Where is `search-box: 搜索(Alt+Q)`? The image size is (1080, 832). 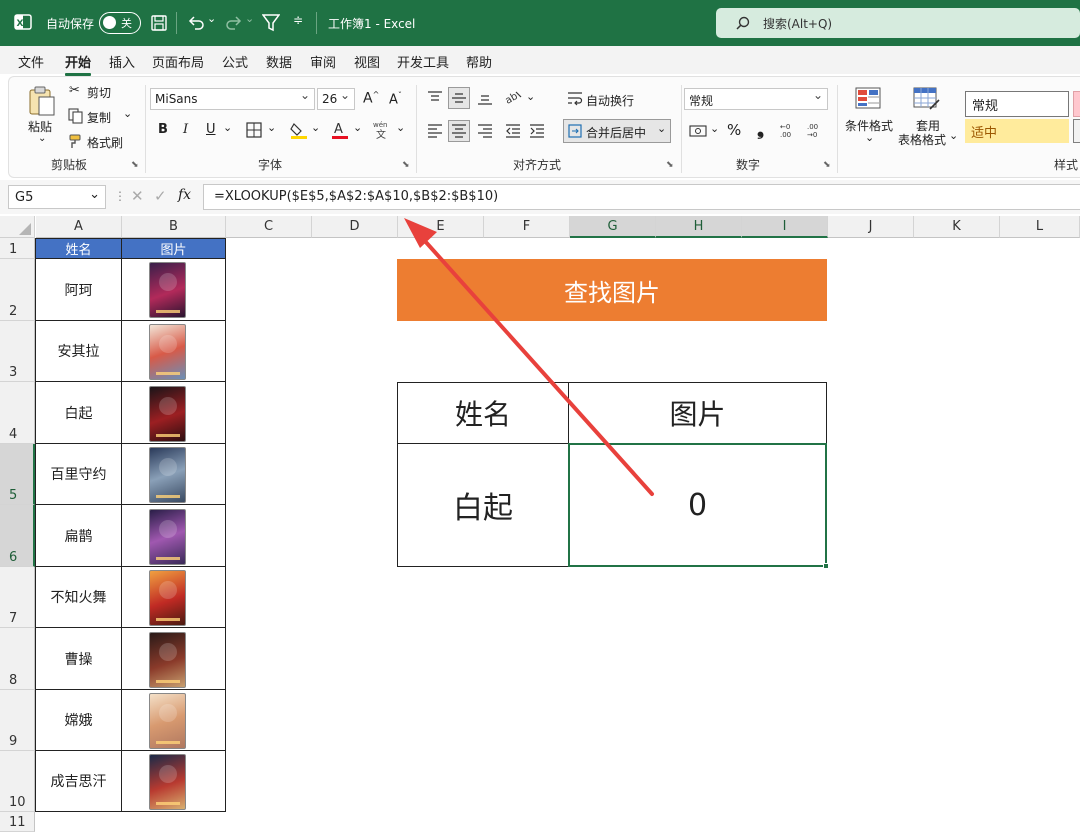 search-box: 搜索(Alt+Q) is located at coordinates (898, 23).